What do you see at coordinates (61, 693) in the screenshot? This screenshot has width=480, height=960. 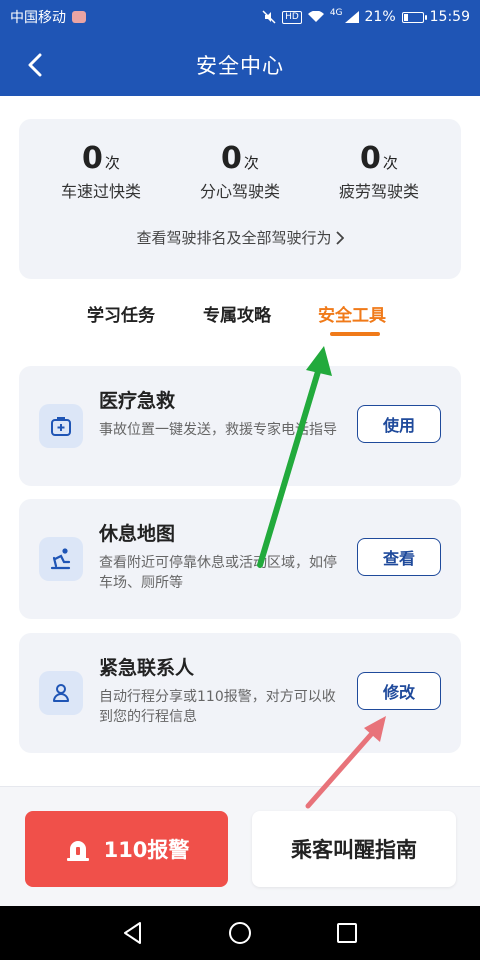 I see `contact-person-icon` at bounding box center [61, 693].